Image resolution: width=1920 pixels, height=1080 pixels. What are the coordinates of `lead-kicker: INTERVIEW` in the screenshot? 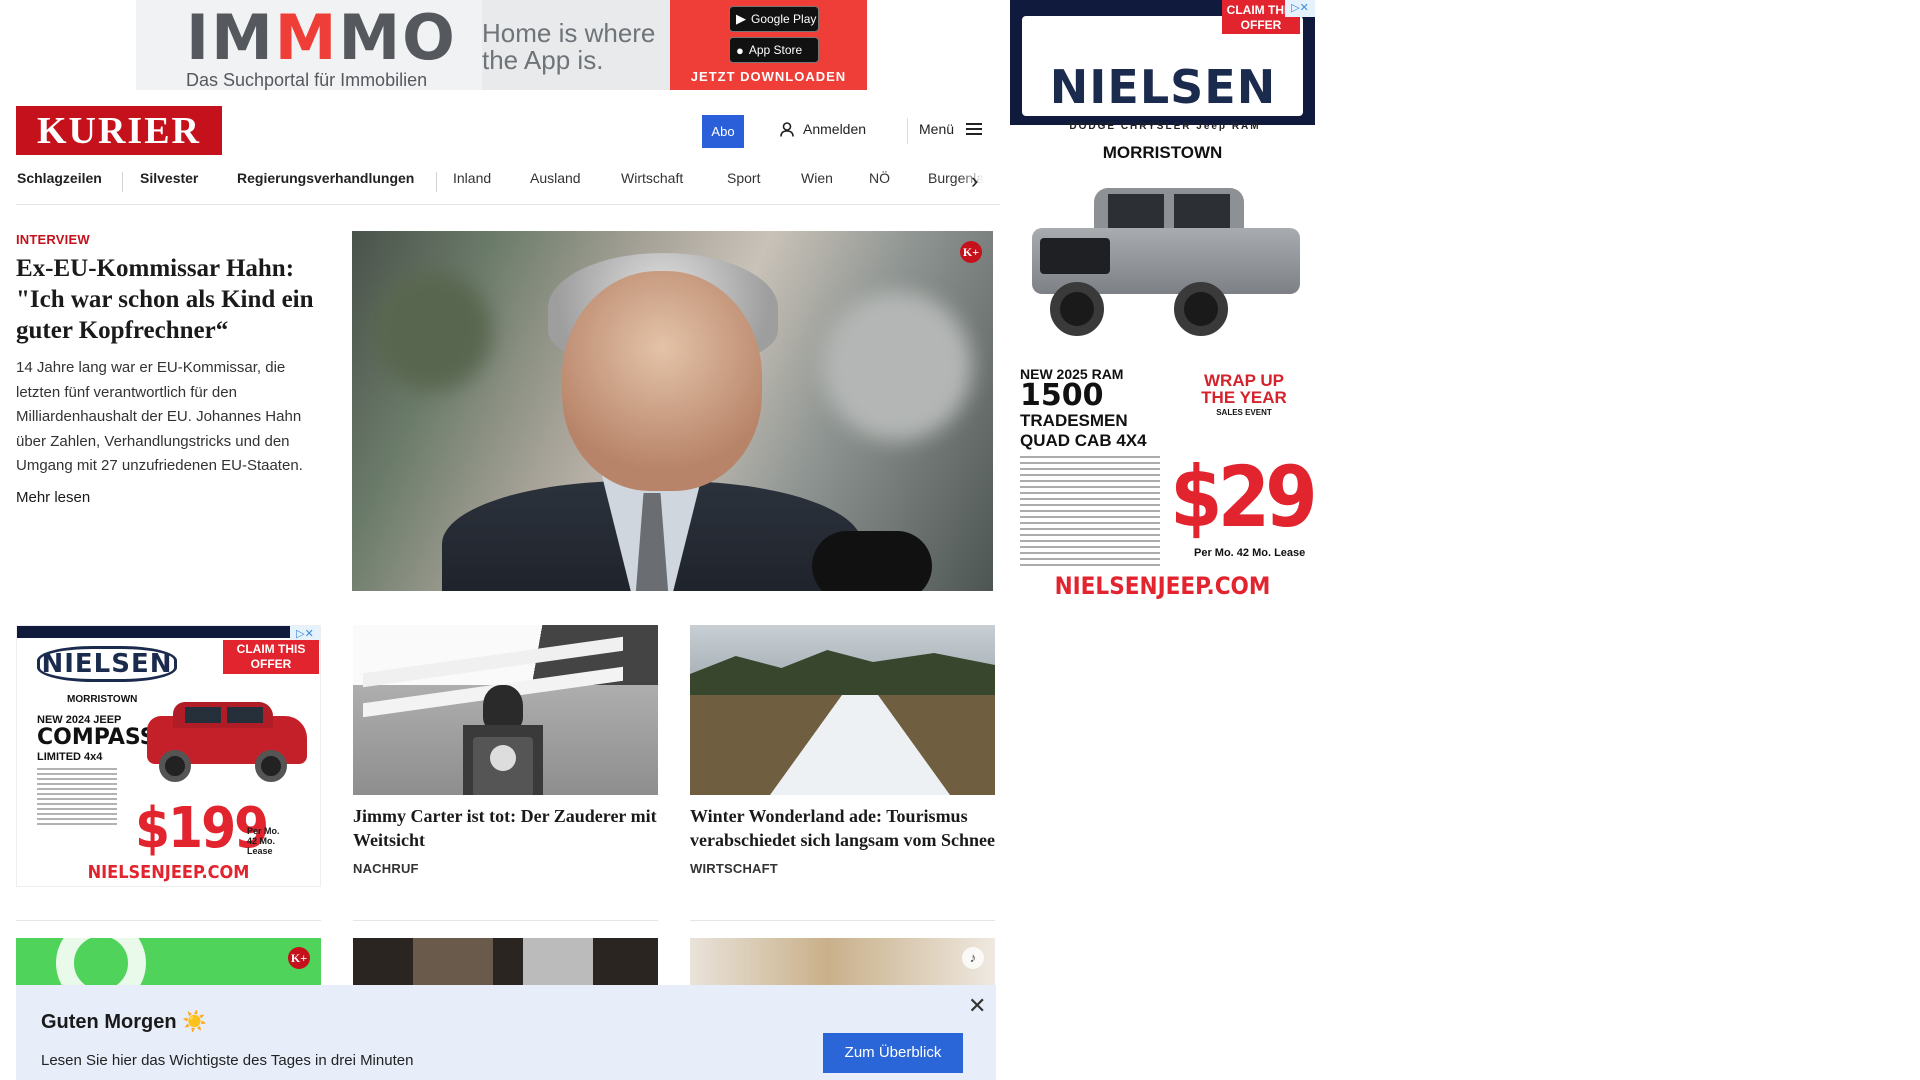 It's located at (53, 239).